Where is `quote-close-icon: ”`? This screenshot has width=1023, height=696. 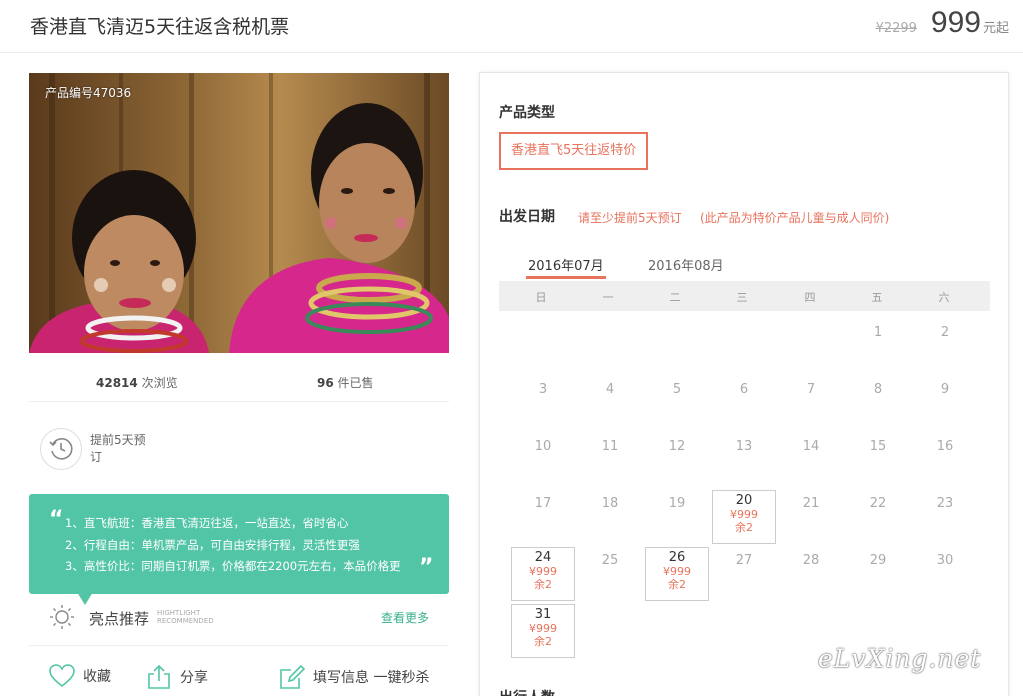 quote-close-icon: ” is located at coordinates (426, 567).